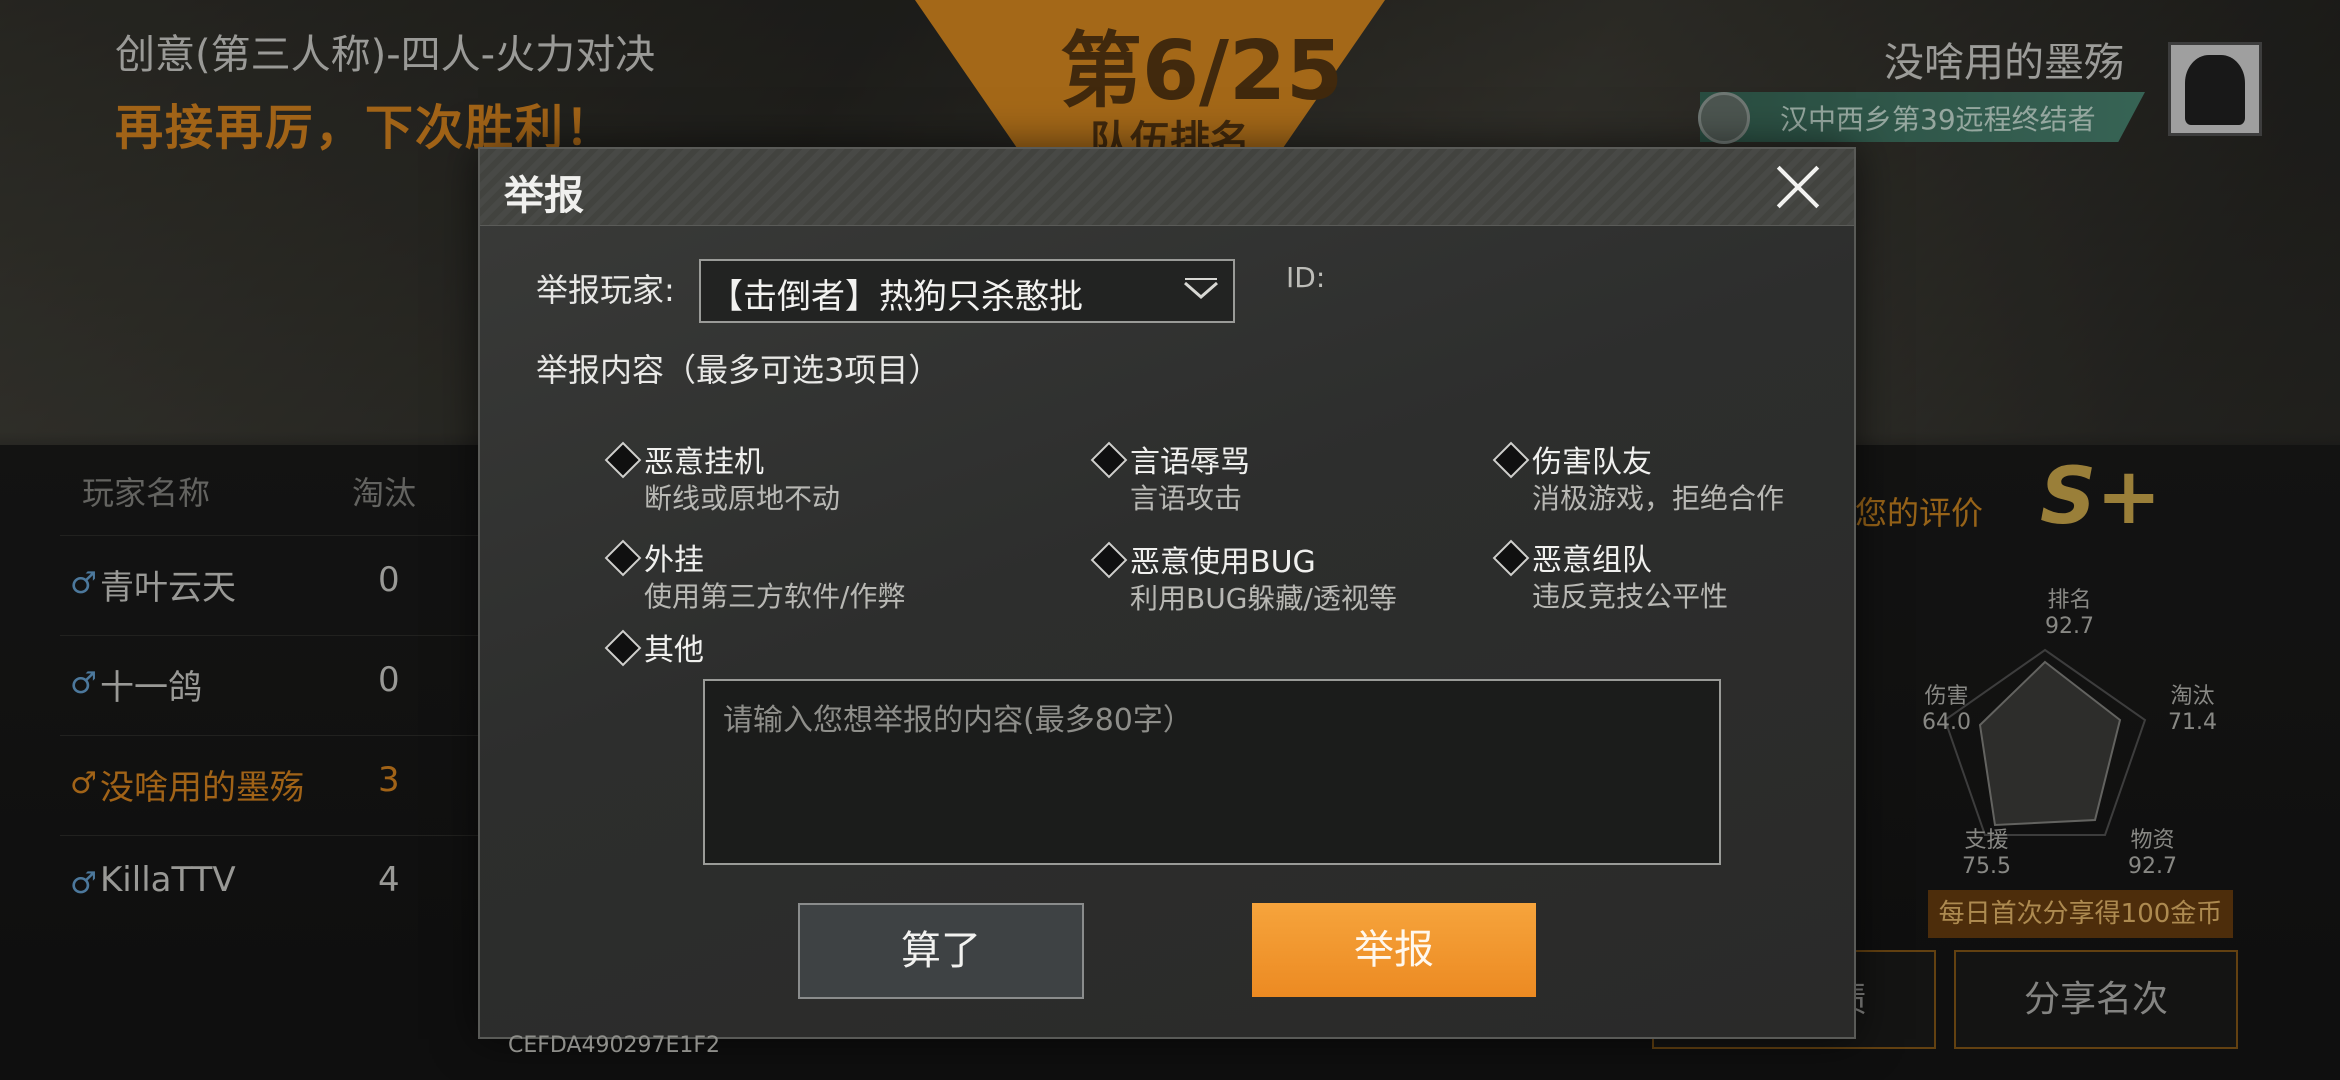  I want to click on report-submit-button: 举报, so click(1394, 950).